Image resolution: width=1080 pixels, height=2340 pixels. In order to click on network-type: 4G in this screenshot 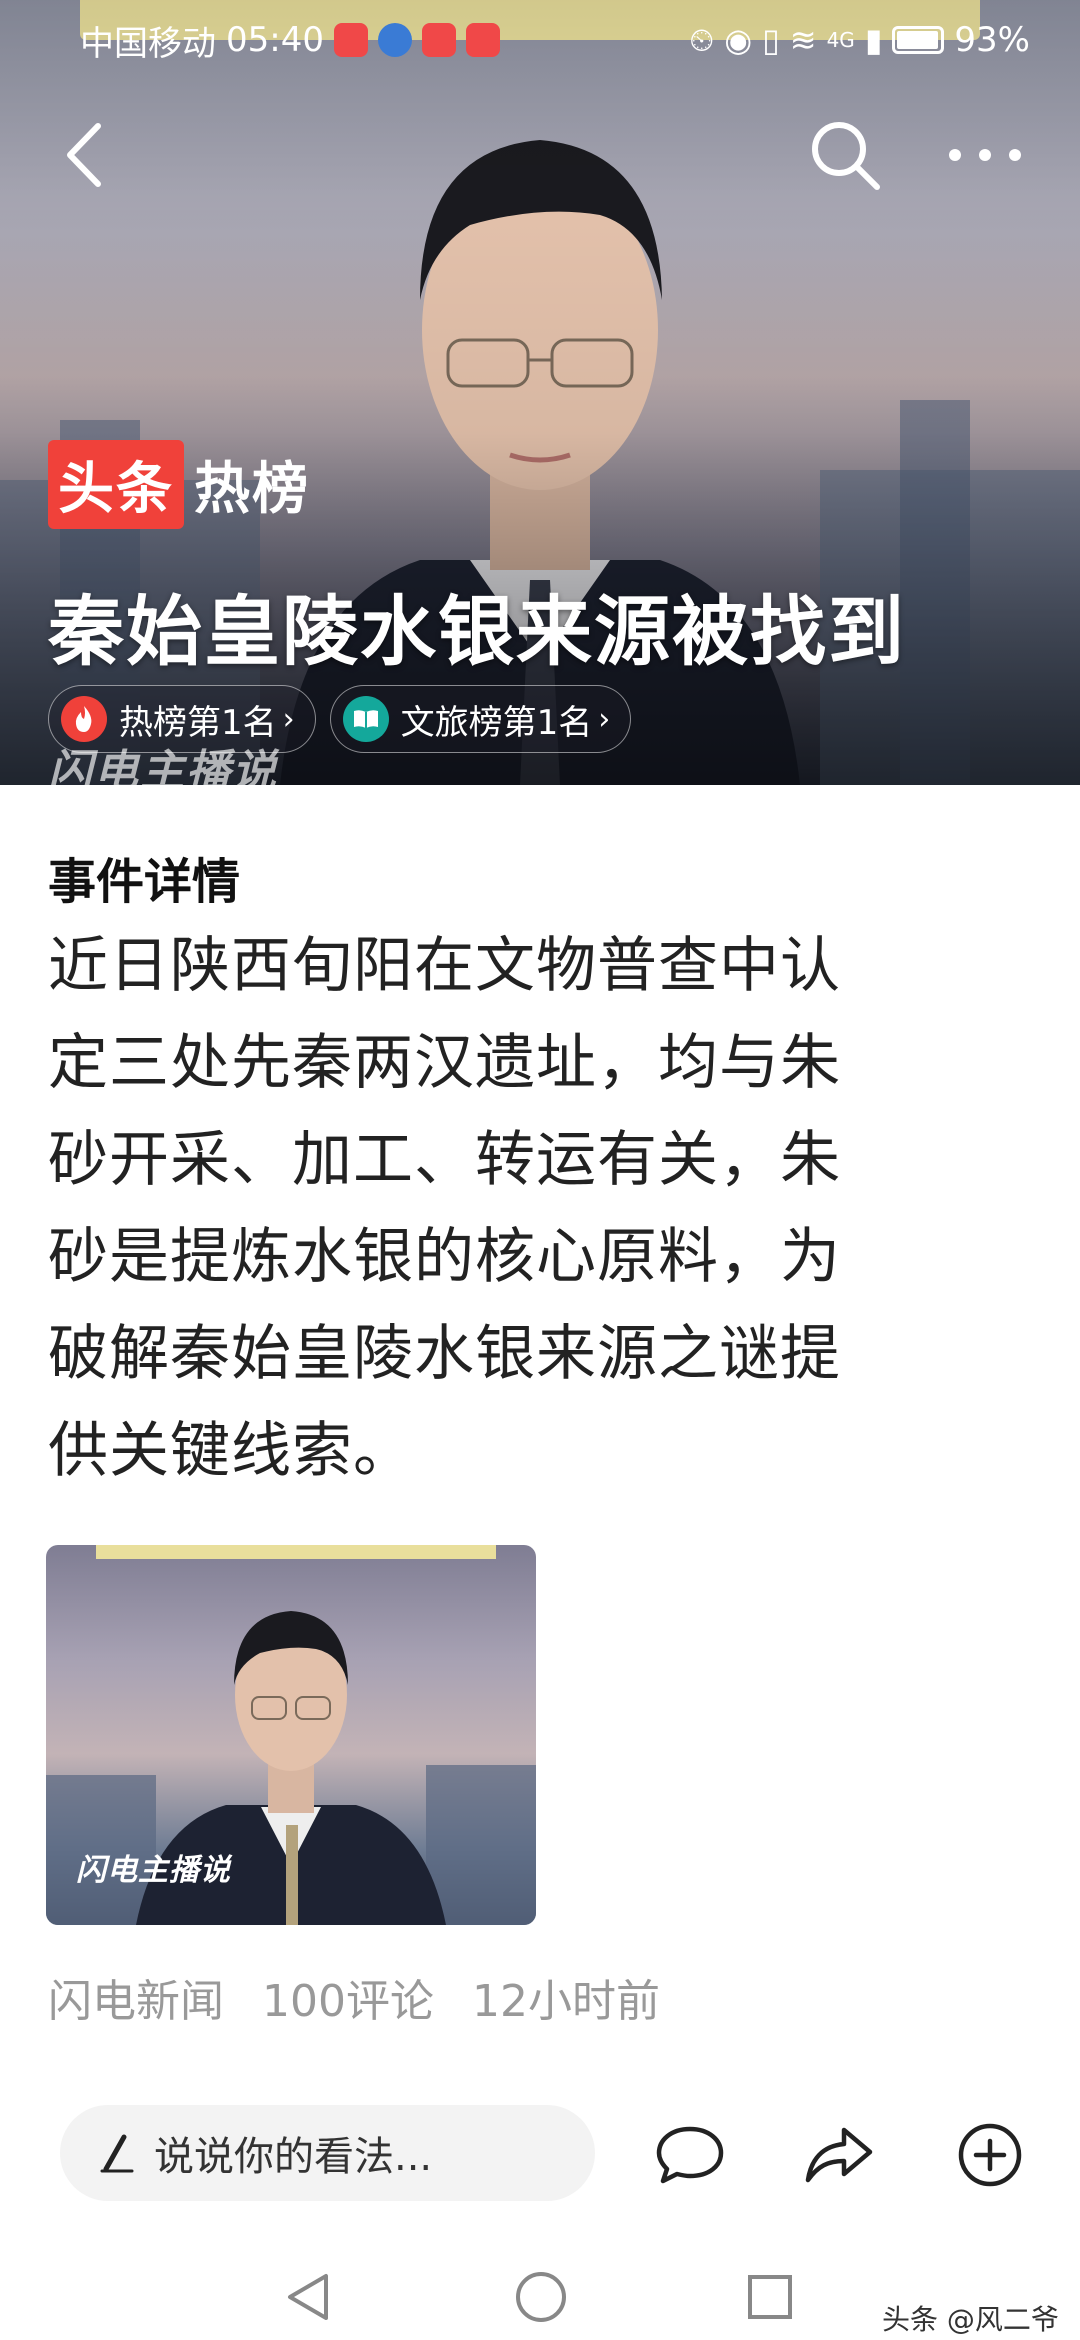, I will do `click(840, 40)`.